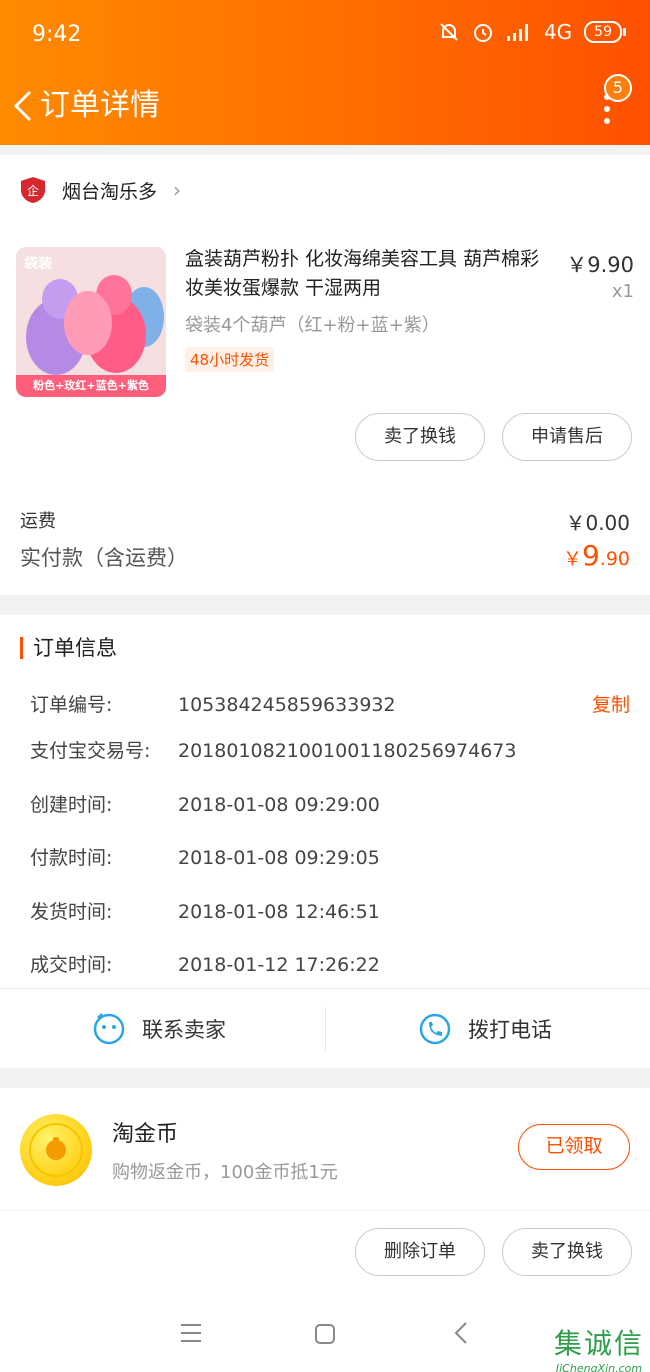 The image size is (650, 1372). Describe the element at coordinates (230, 359) in the screenshot. I see `shipping-tag: 48小时发货` at that location.